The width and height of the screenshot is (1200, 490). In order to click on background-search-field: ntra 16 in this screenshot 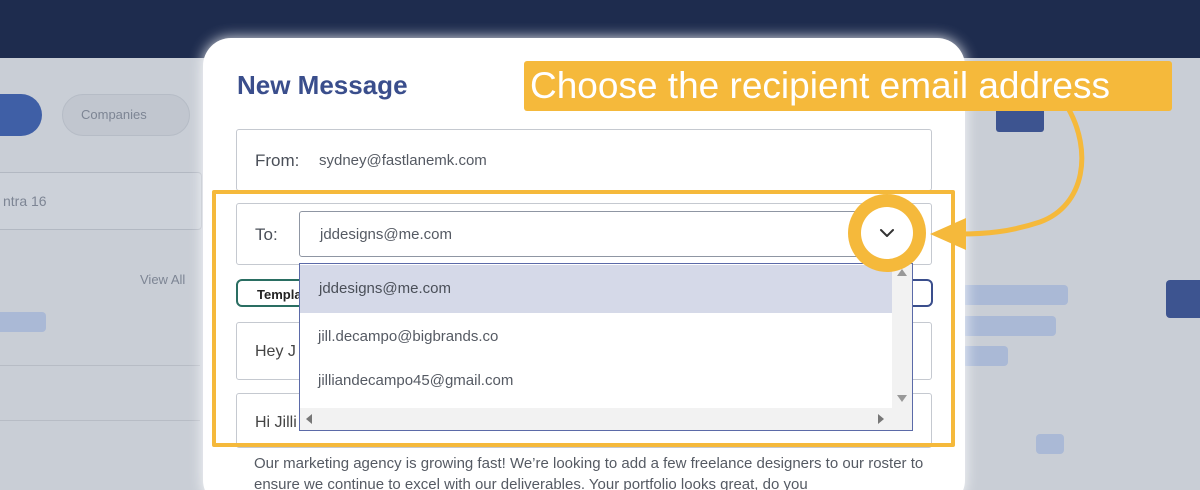, I will do `click(101, 201)`.